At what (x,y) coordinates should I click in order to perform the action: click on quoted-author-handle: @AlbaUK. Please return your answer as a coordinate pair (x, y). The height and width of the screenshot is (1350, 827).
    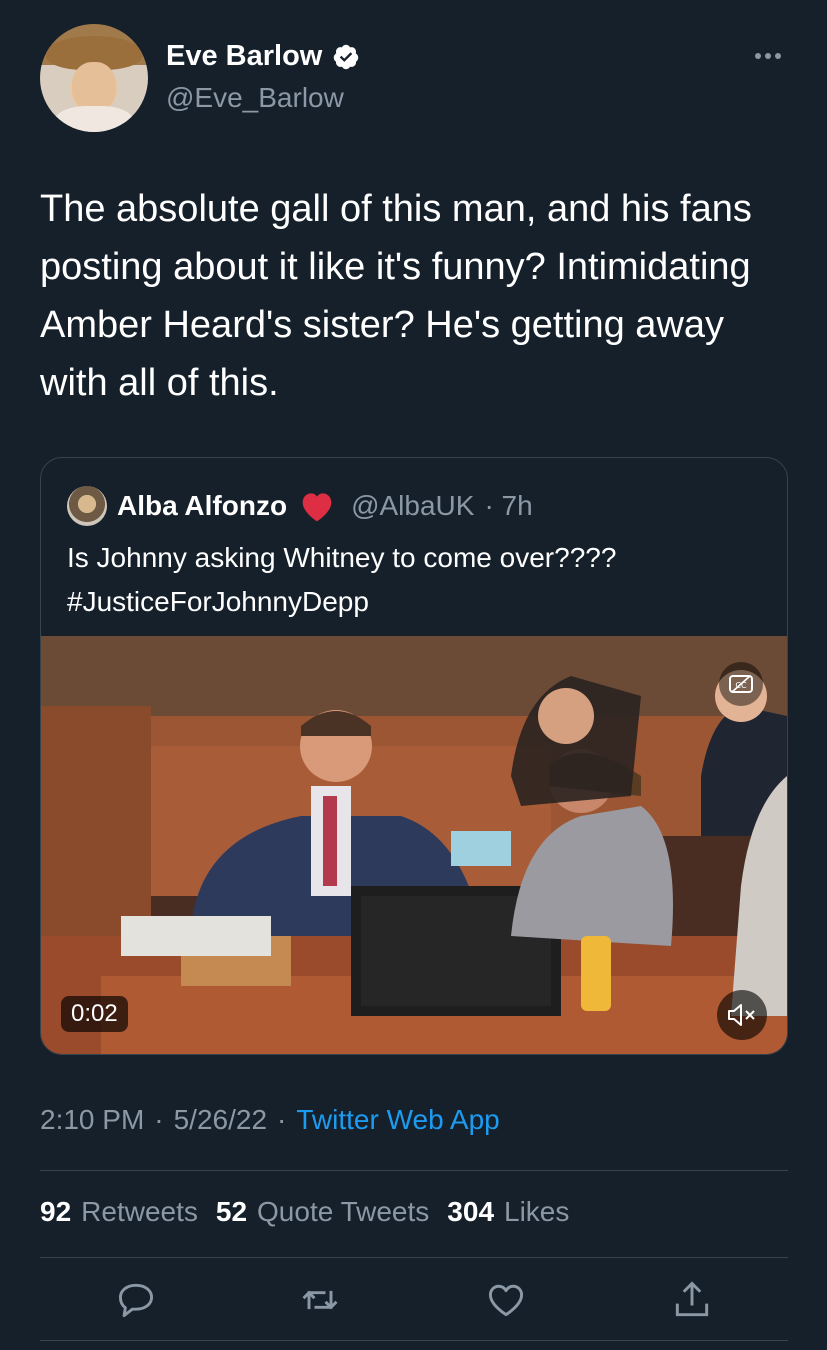
    Looking at the image, I should click on (413, 505).